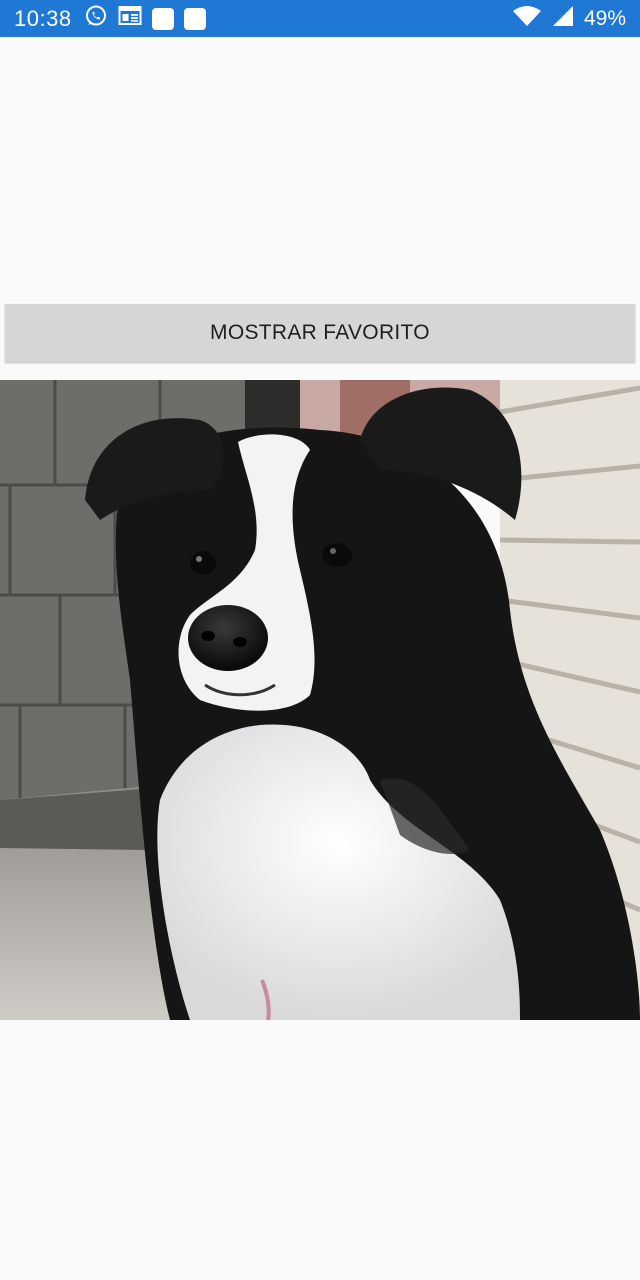 The image size is (640, 1280). Describe the element at coordinates (43, 18) in the screenshot. I see `status-time: 10:38` at that location.